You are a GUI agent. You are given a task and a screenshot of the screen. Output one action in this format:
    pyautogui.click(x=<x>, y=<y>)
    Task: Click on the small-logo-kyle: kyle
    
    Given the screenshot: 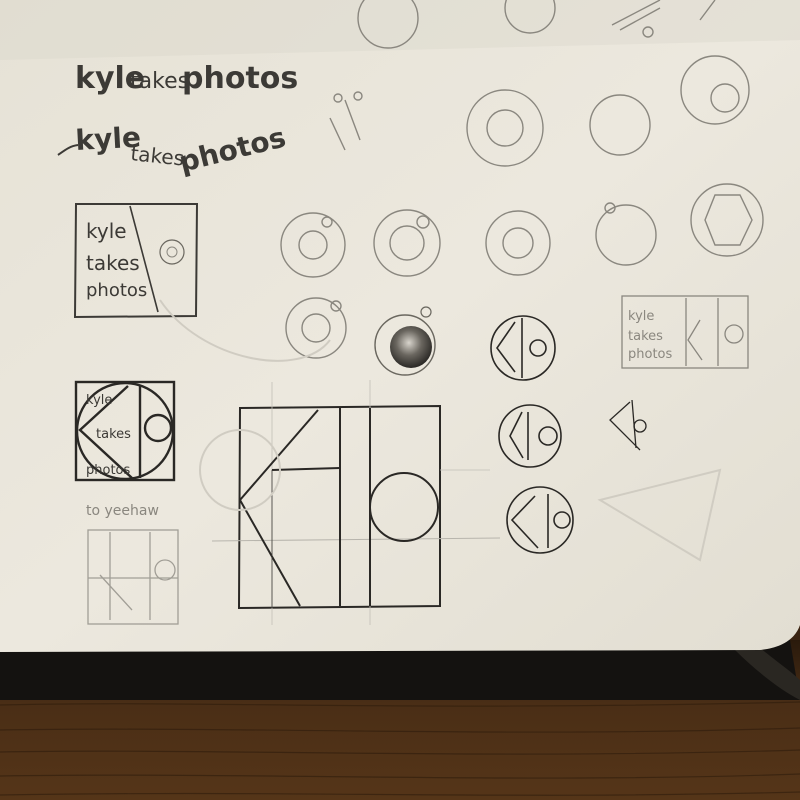 What is the action you would take?
    pyautogui.click(x=641, y=316)
    